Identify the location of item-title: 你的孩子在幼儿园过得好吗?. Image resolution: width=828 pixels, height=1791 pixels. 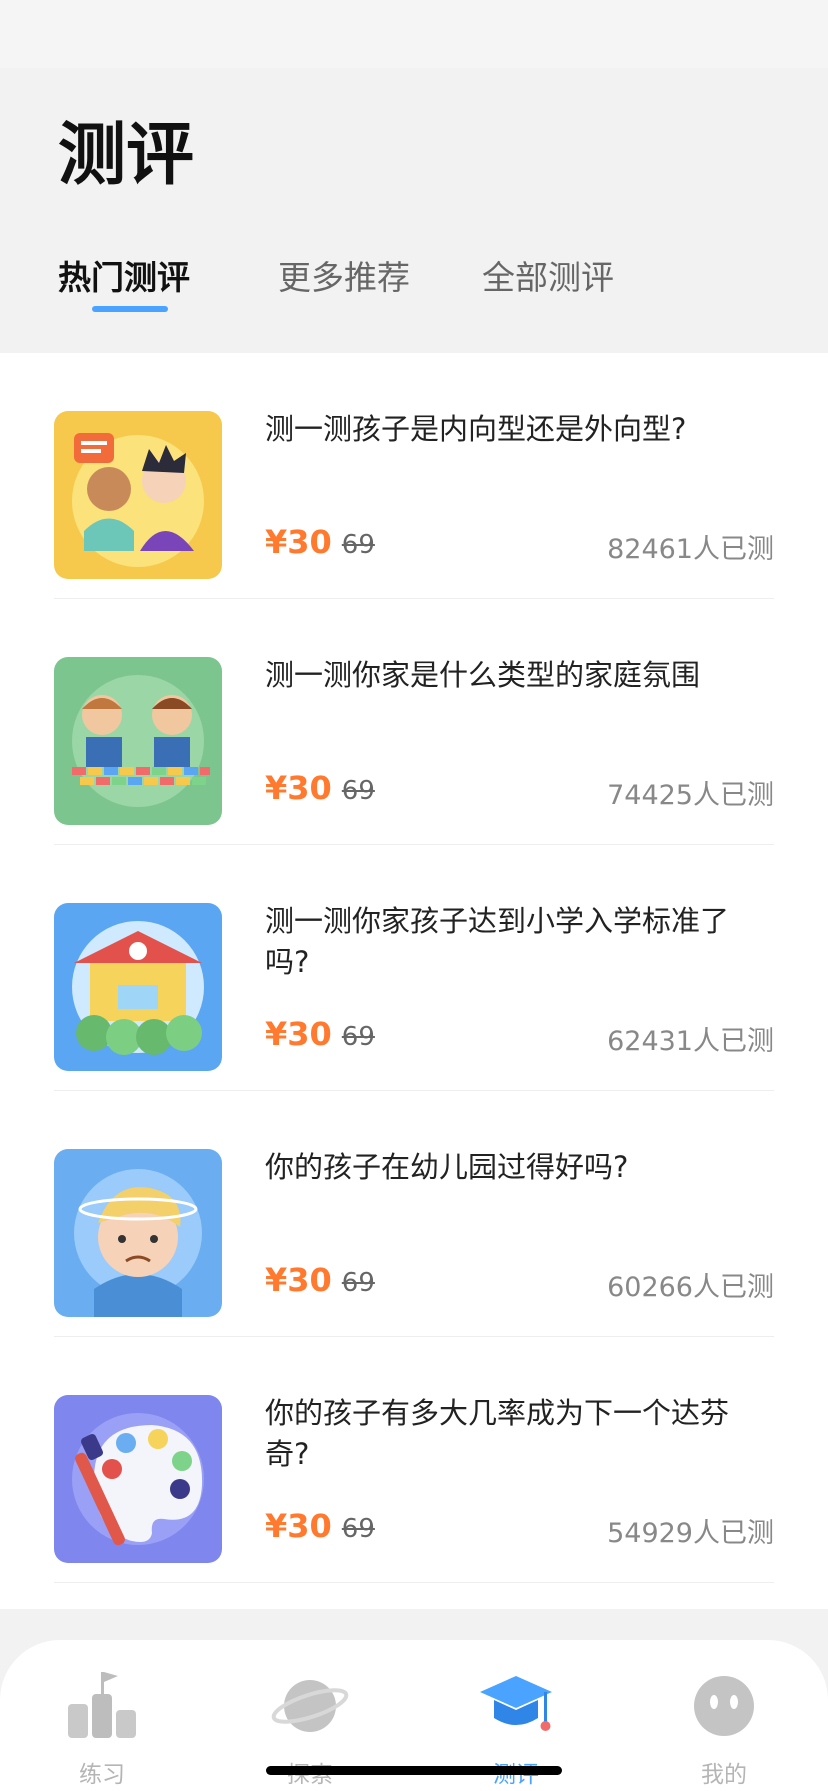
(447, 1167).